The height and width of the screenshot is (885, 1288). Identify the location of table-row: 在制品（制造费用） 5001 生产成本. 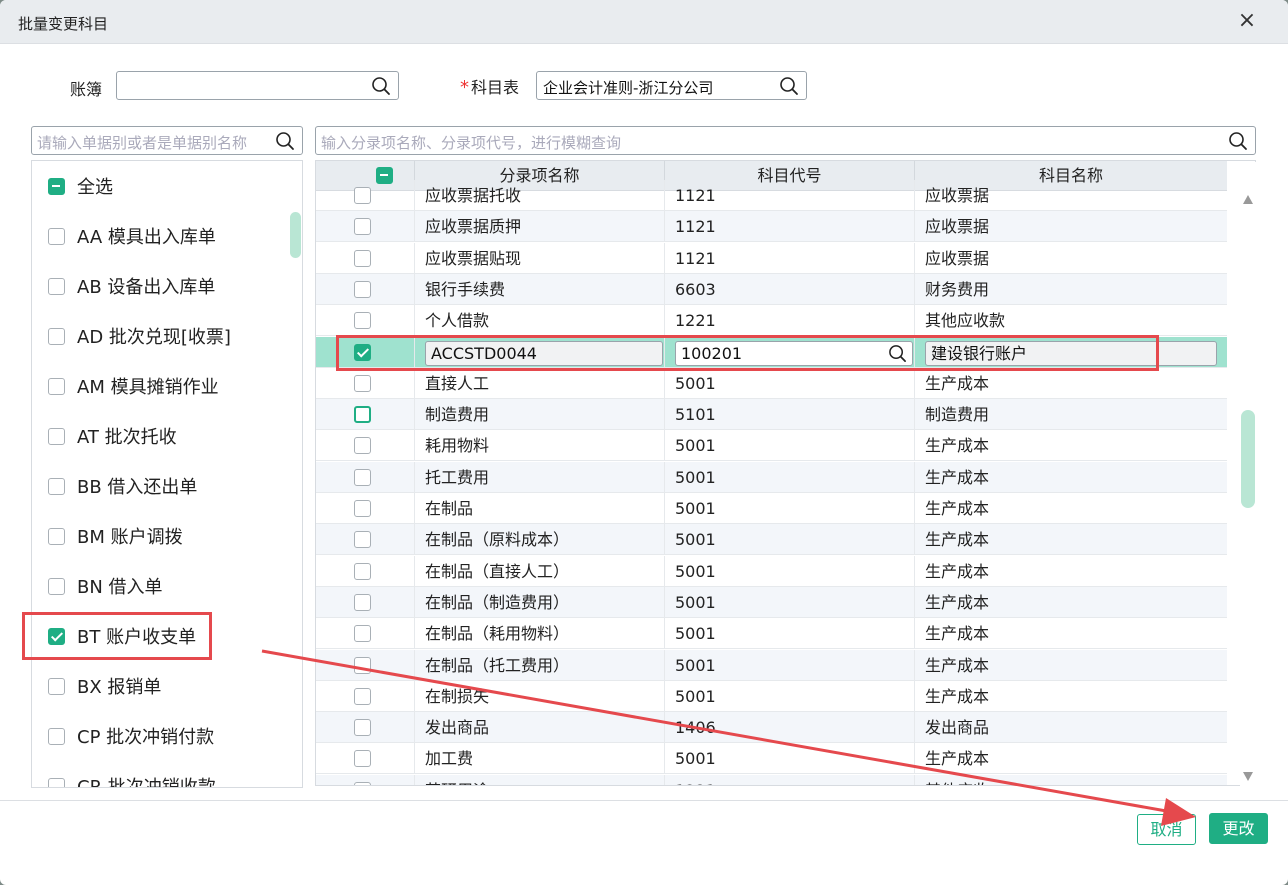
(771, 602).